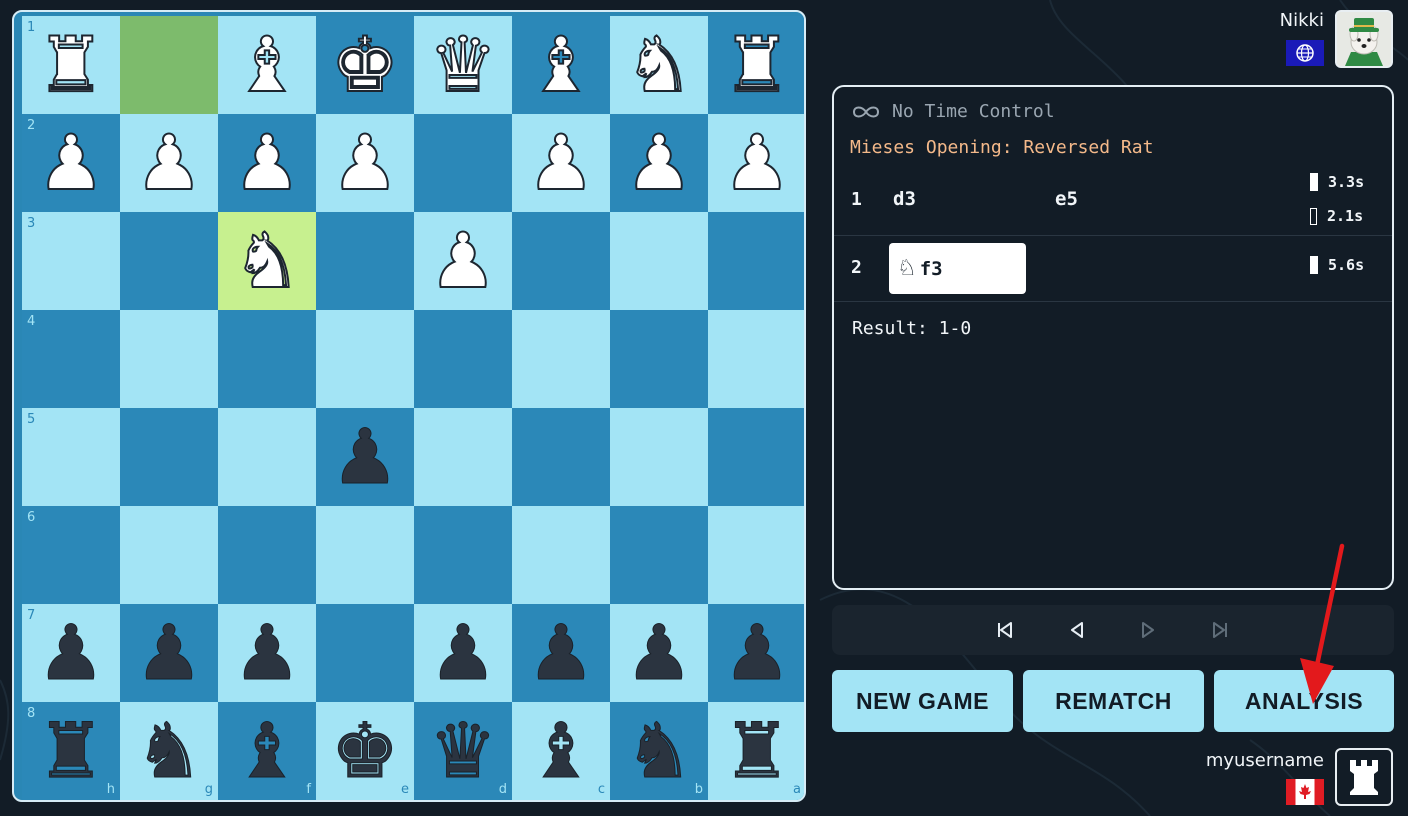 This screenshot has height=816, width=1408. What do you see at coordinates (756, 457) in the screenshot?
I see `square-a5` at bounding box center [756, 457].